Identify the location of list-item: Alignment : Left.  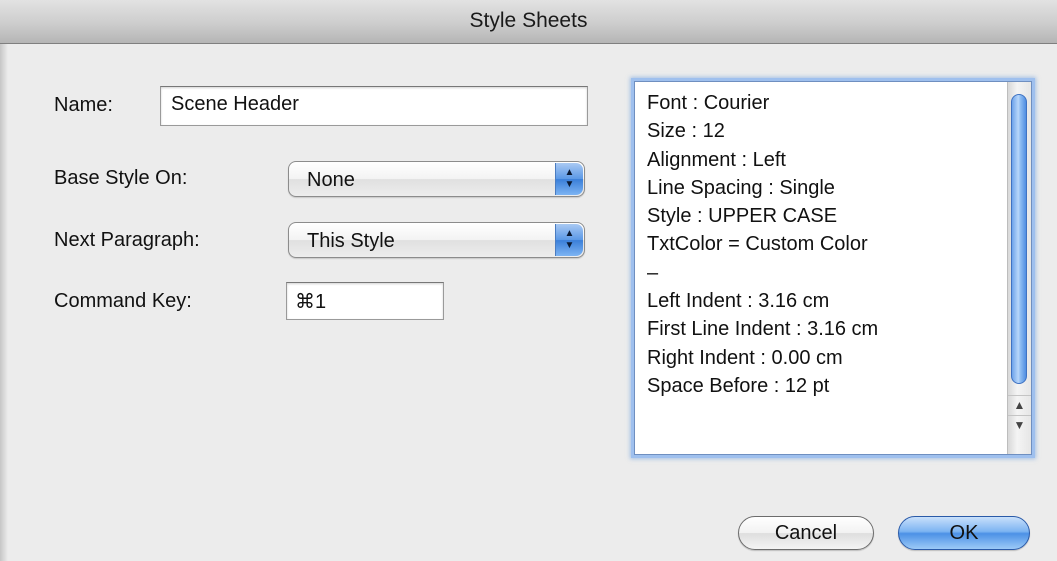
(716, 159).